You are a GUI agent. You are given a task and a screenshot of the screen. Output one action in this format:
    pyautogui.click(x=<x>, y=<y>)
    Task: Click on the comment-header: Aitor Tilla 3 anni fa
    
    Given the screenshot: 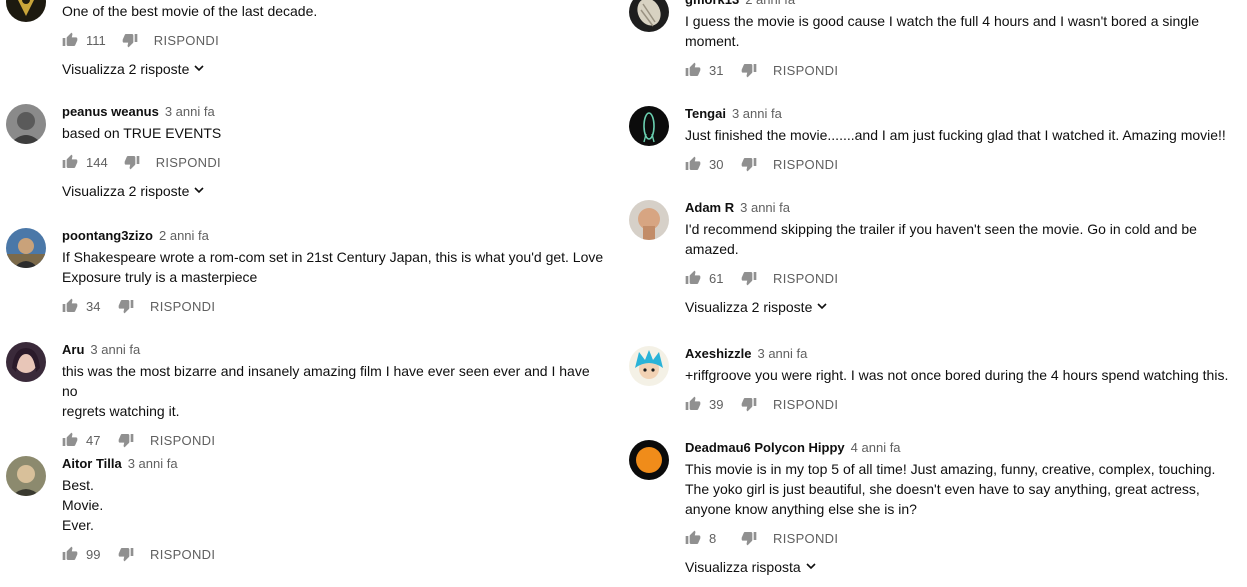 What is the action you would take?
    pyautogui.click(x=334, y=464)
    